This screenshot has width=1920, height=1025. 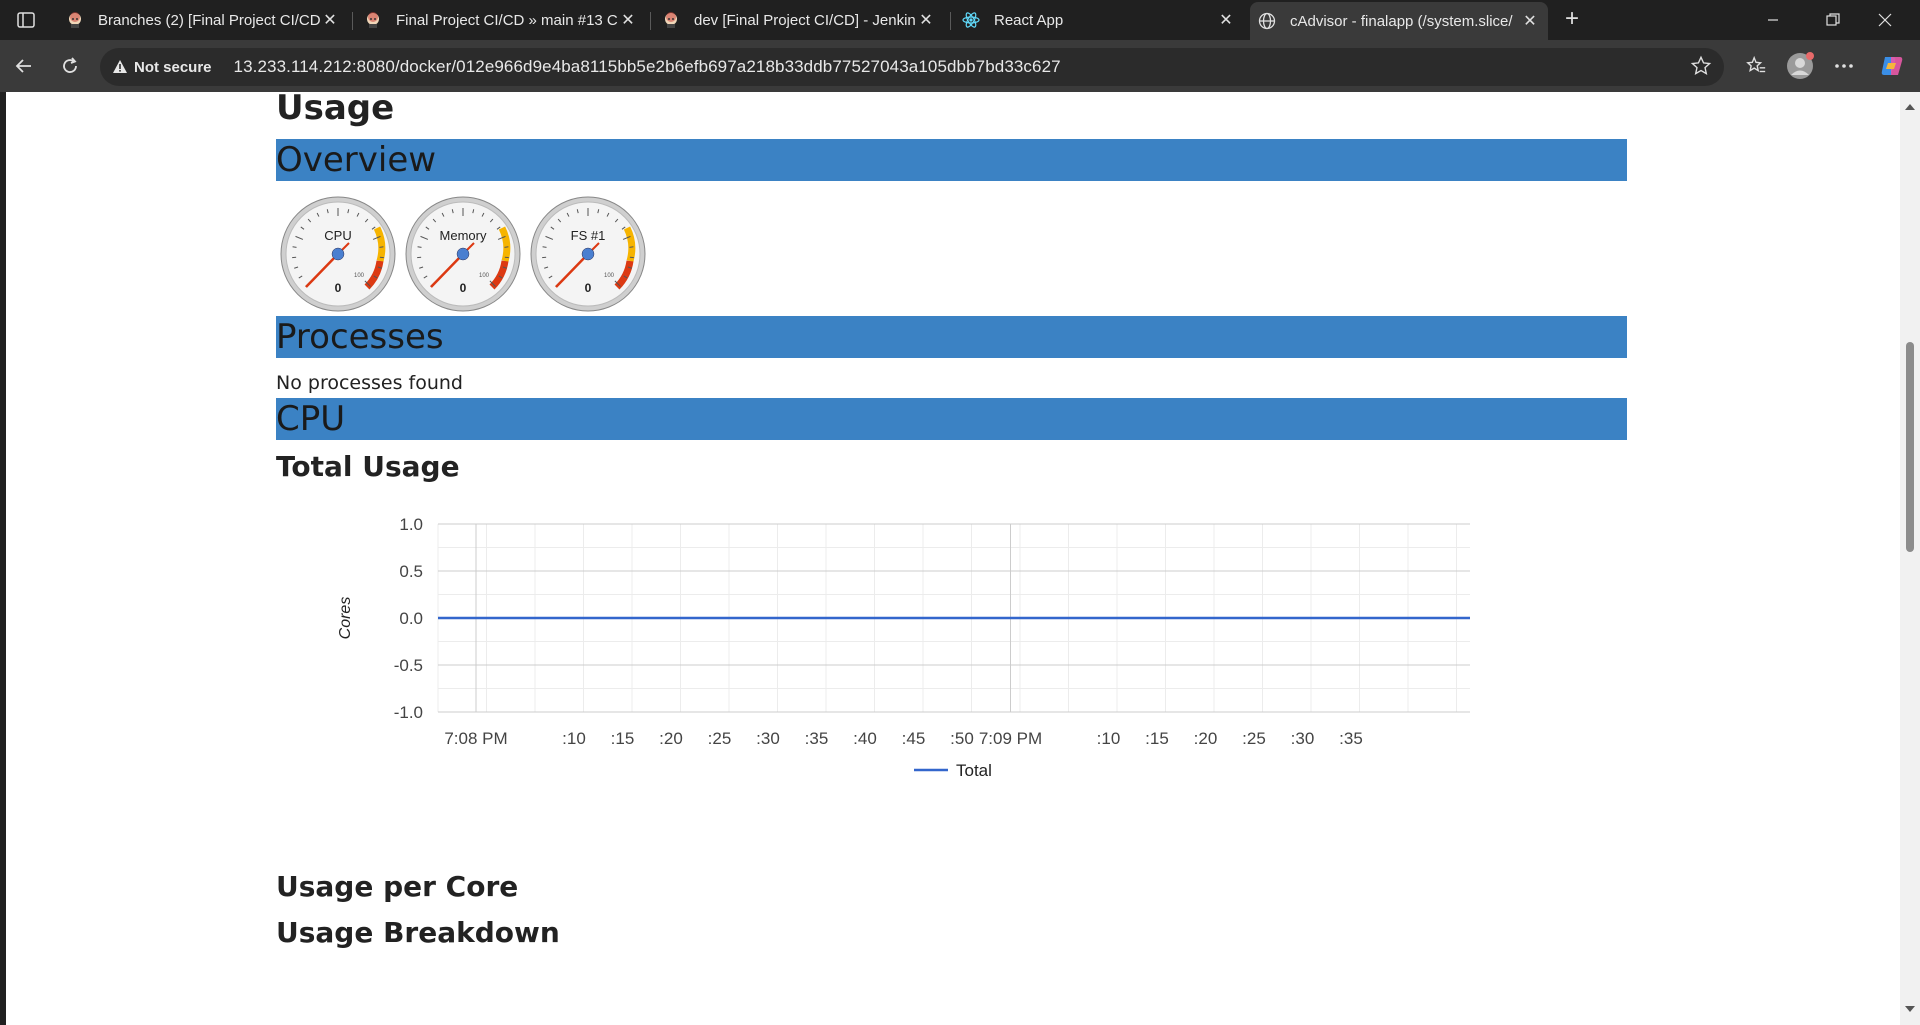 I want to click on tab-title: dev [Final Project CI/CD] - Jenkins, so click(x=805, y=20).